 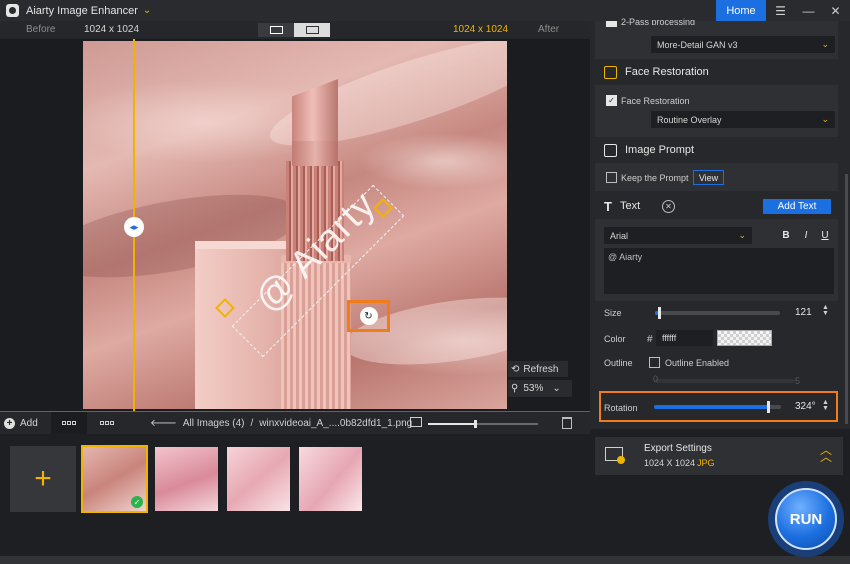 I want to click on menu-icon: ☰, so click(x=780, y=10).